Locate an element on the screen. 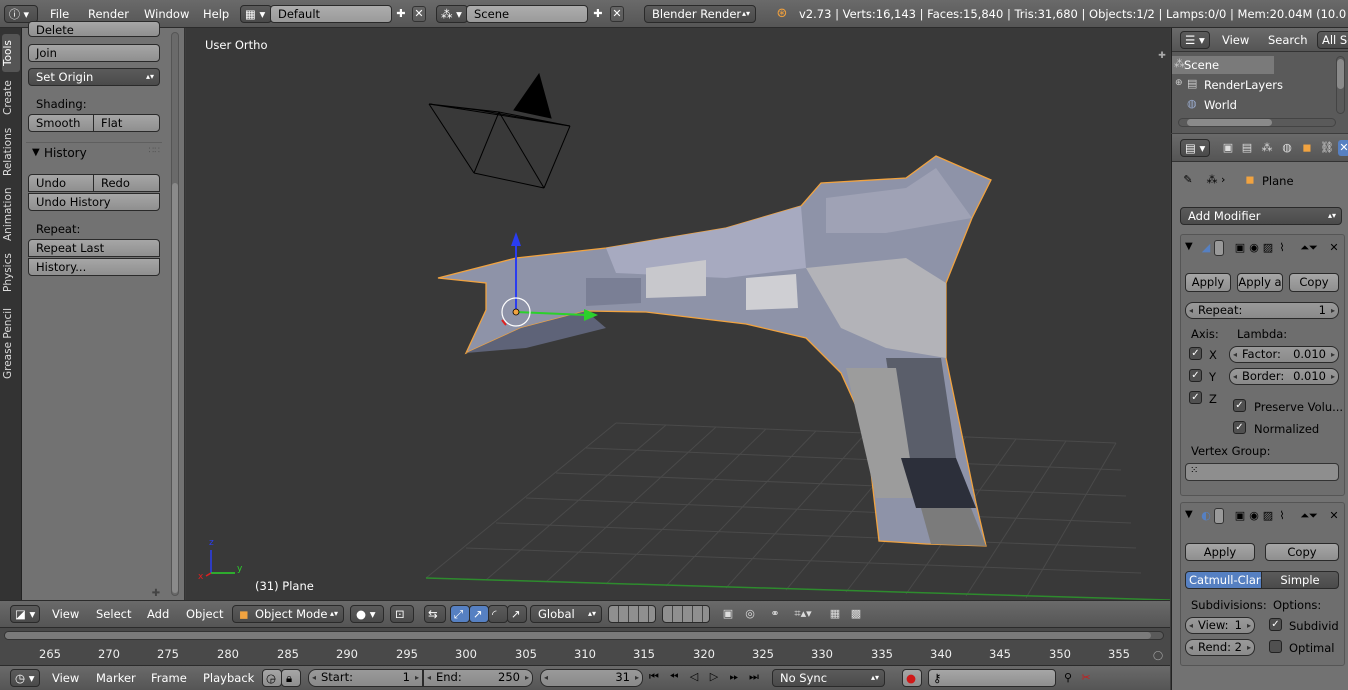 This screenshot has width=1348, height=690. outliner-v-scrollbar is located at coordinates (1340, 85).